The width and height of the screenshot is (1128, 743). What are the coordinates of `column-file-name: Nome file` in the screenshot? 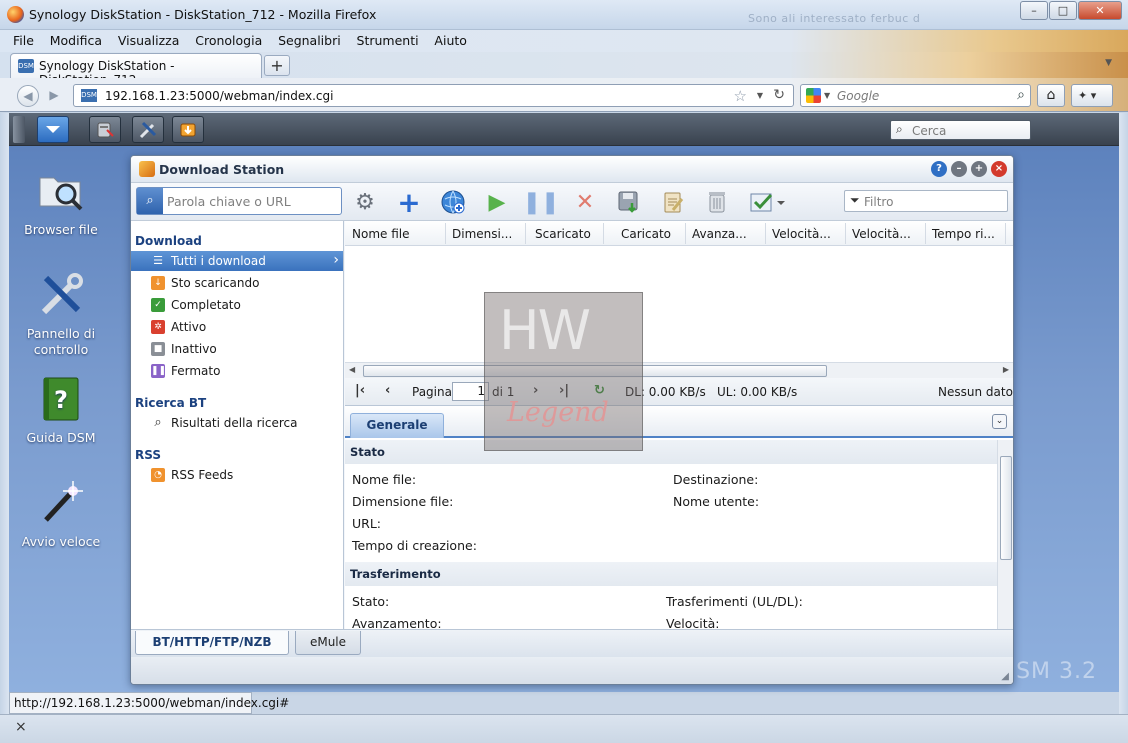 It's located at (380, 234).